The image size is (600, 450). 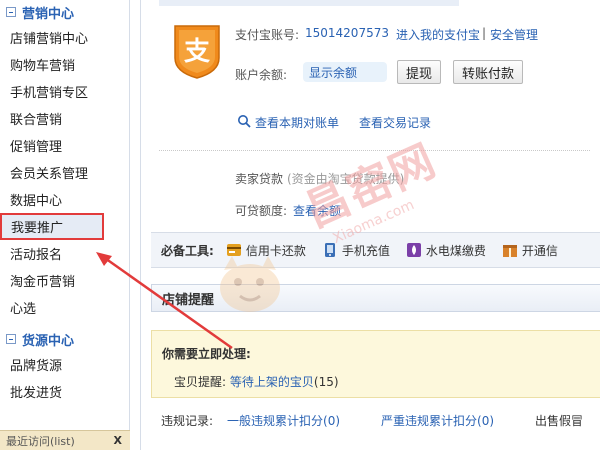 I want to click on tool-open-service: 开通信, so click(x=530, y=250).